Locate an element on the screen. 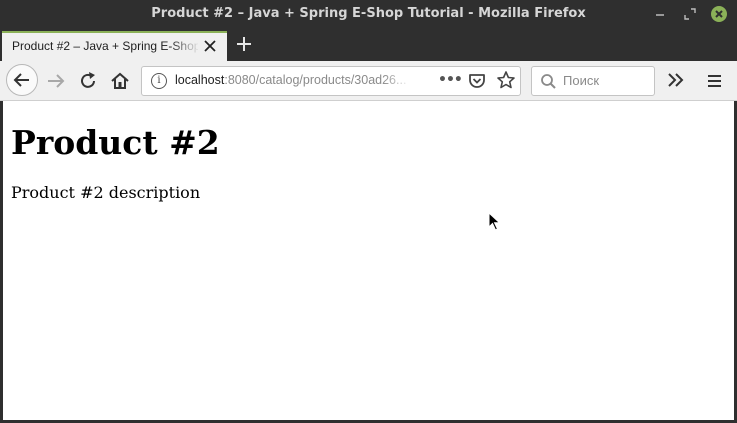 This screenshot has width=737, height=423. pocket-button is located at coordinates (477, 83).